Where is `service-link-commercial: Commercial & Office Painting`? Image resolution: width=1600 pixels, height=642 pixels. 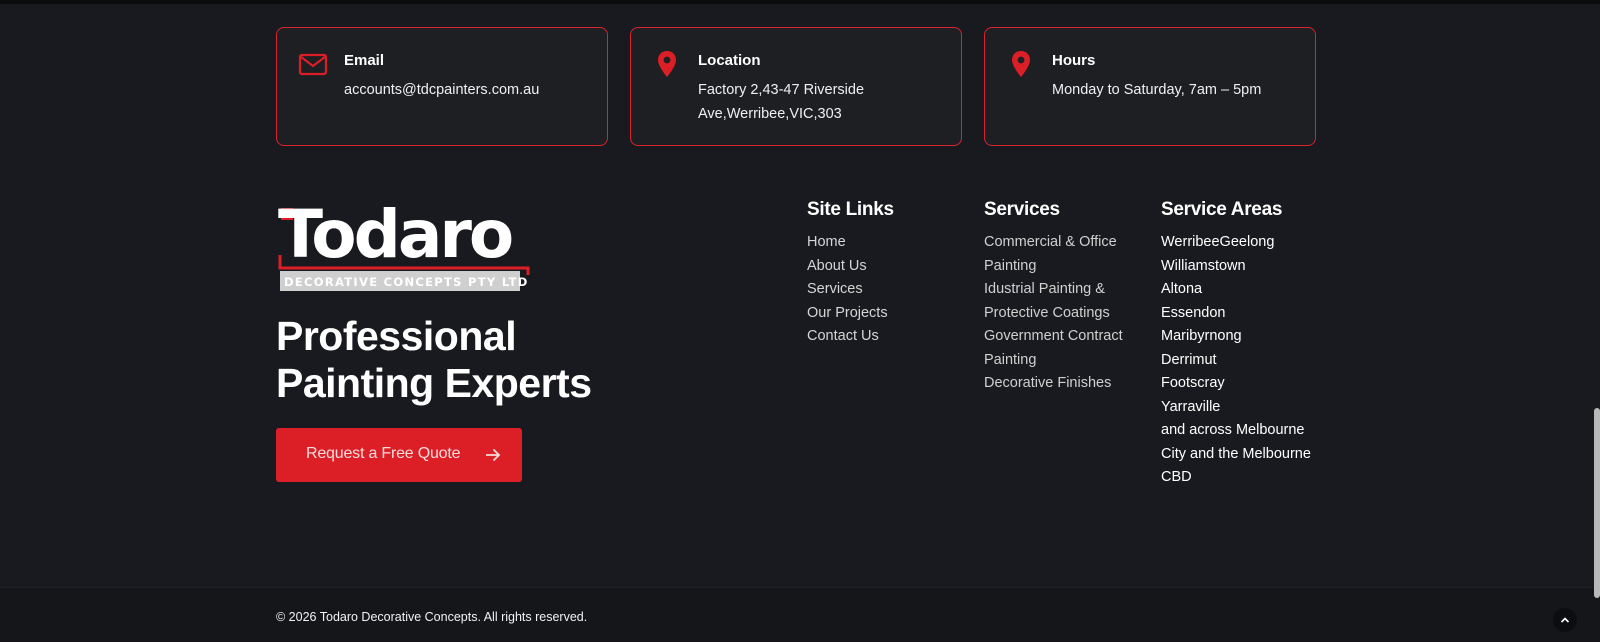
service-link-commercial: Commercial & Office Painting is located at coordinates (1064, 254).